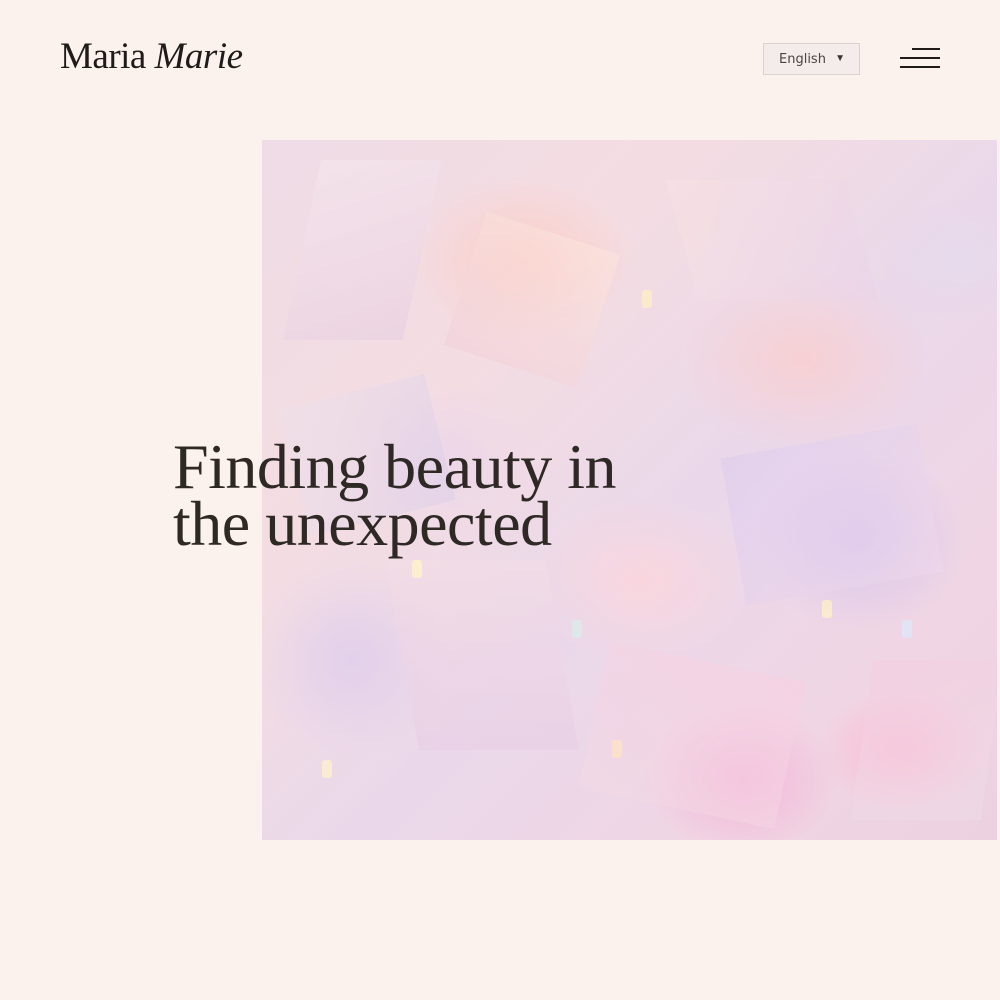 This screenshot has width=1000, height=1000. What do you see at coordinates (151, 57) in the screenshot?
I see `site-logo: Maria Marie` at bounding box center [151, 57].